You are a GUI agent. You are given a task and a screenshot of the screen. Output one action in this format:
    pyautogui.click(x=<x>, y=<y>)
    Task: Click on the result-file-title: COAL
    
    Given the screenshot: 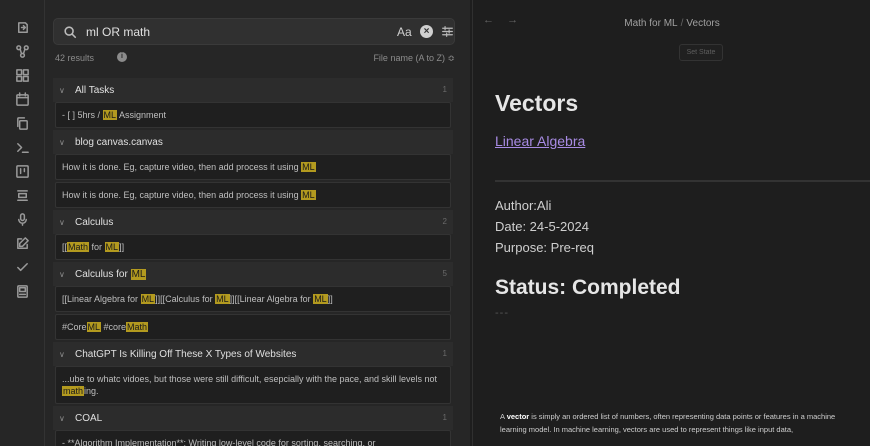 What is the action you would take?
    pyautogui.click(x=88, y=418)
    